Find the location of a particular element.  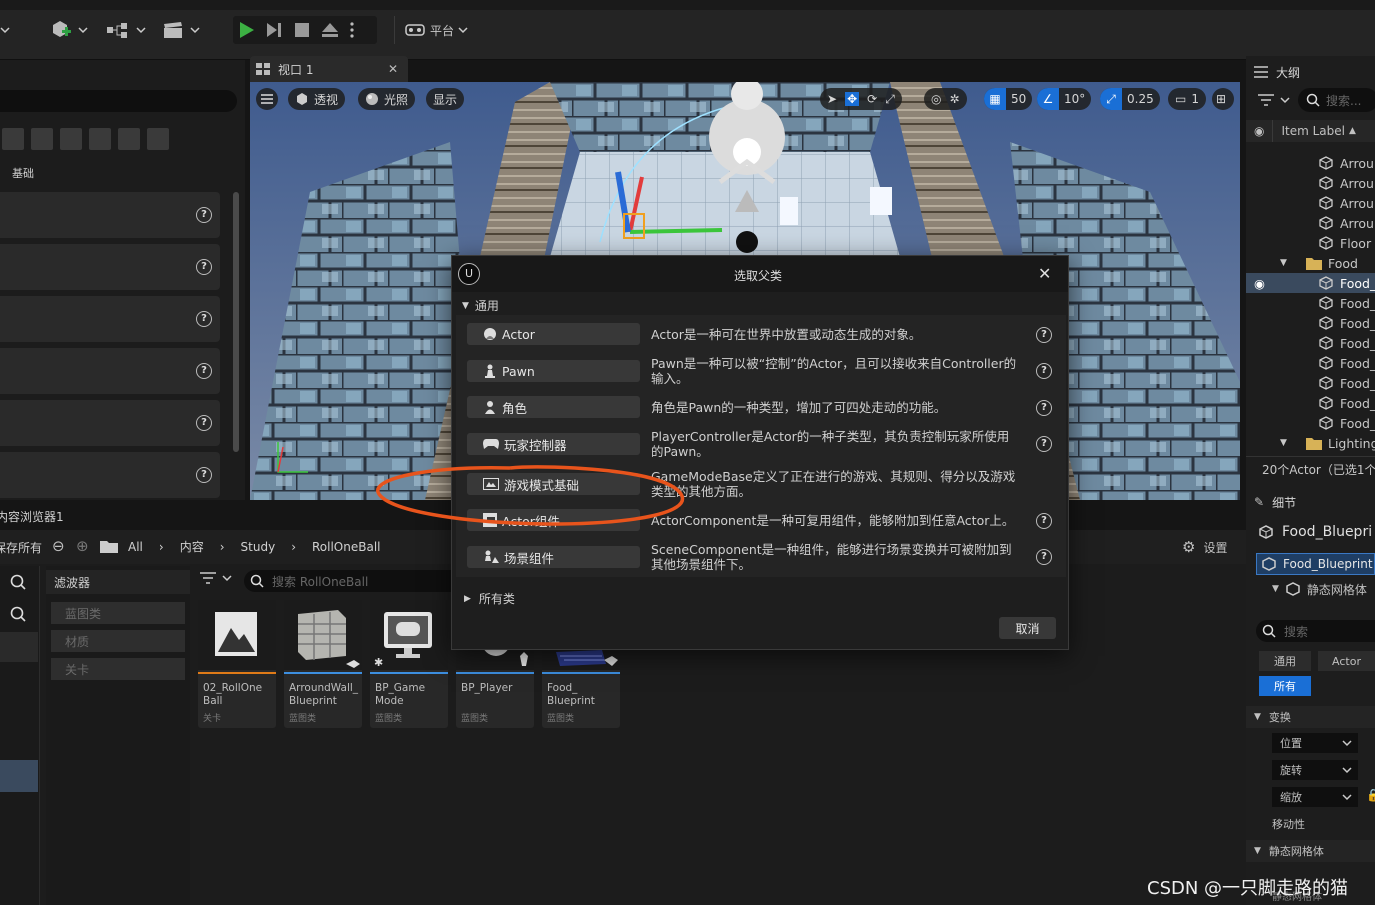

section-all-classes: ▶ 所有类 is located at coordinates (489, 598).